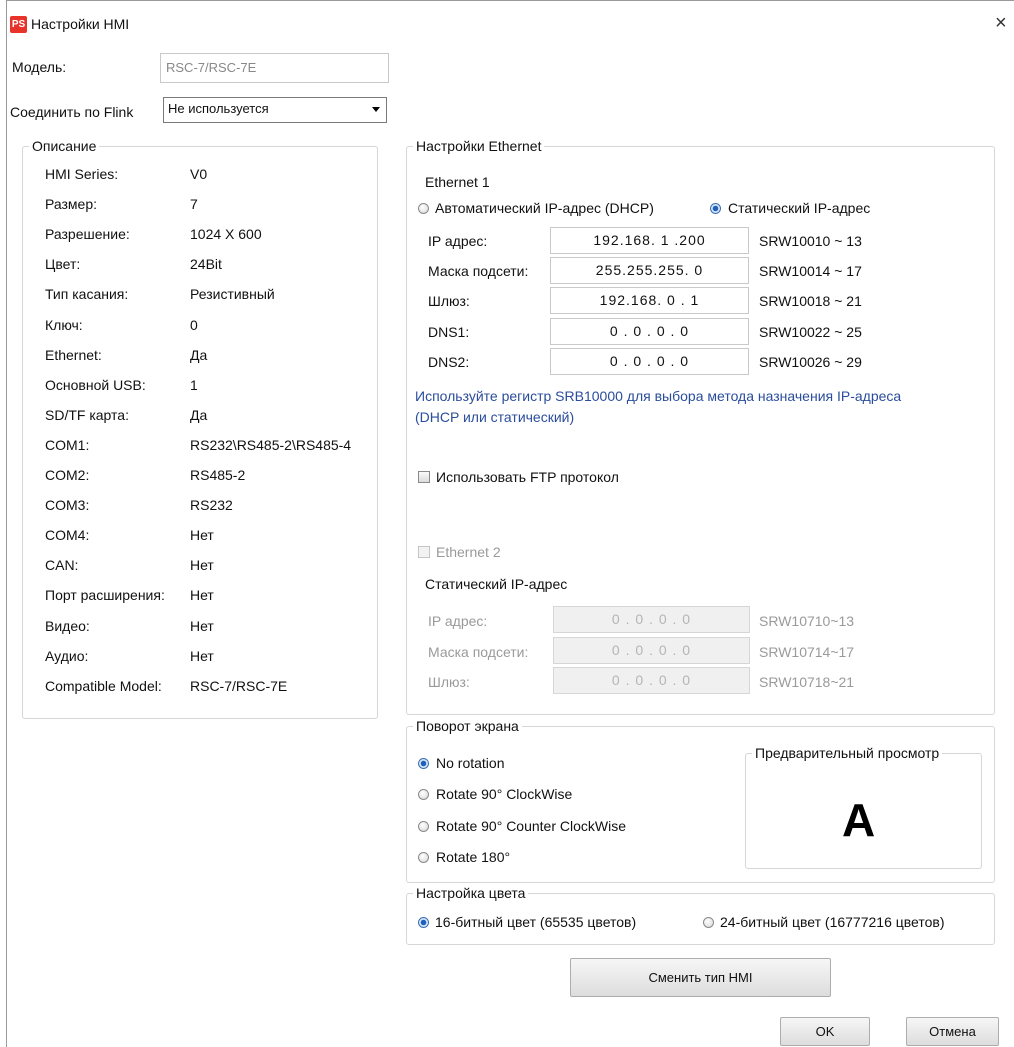  What do you see at coordinates (87, 294) in the screenshot?
I see `description-row-label: Тип касания:` at bounding box center [87, 294].